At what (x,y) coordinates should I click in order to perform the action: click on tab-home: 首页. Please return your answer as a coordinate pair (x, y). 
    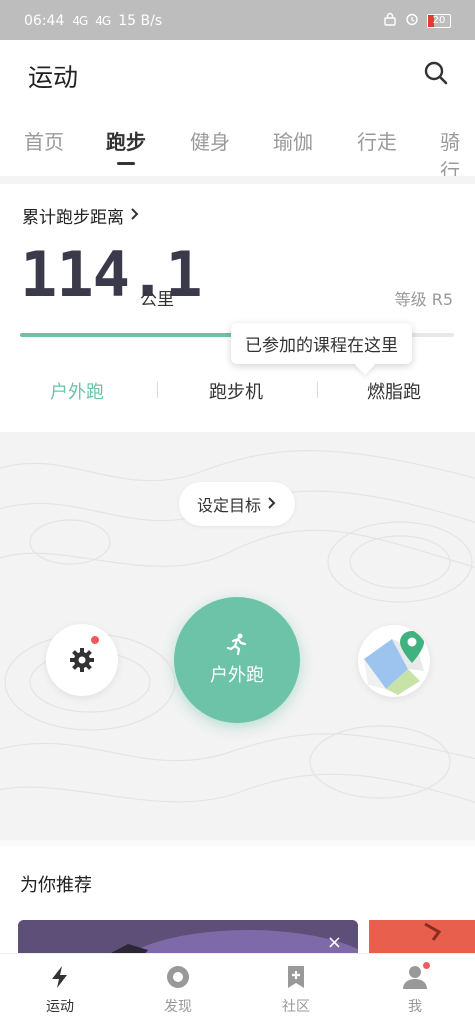
    Looking at the image, I should click on (44, 140).